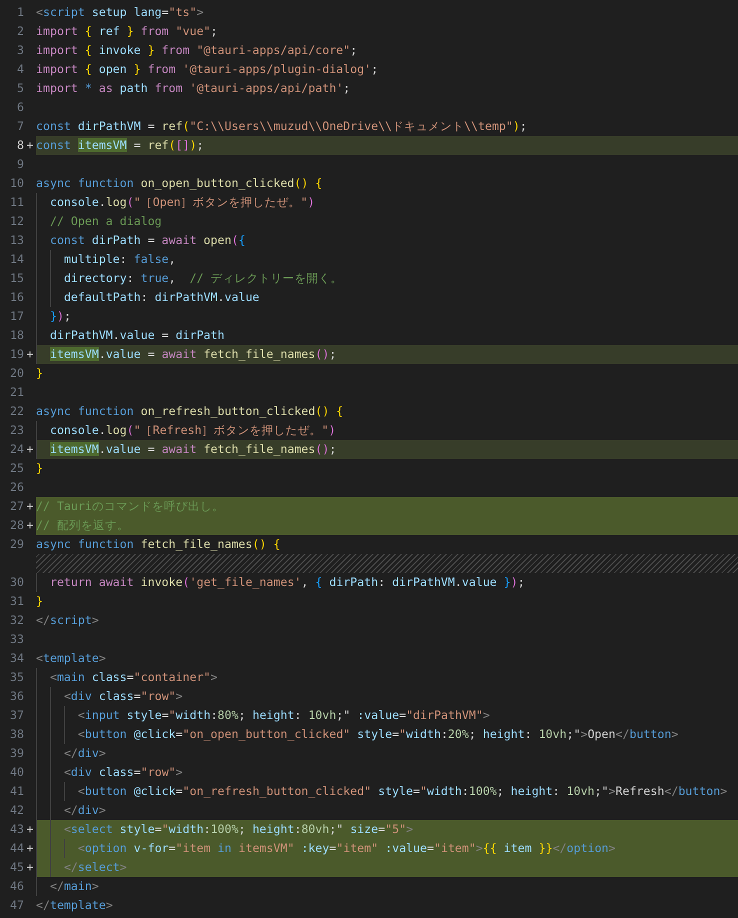 The width and height of the screenshot is (738, 918). Describe the element at coordinates (378, 734) in the screenshot. I see `code-line: <button @click="on_open_button_clicked" style="width:20%; height: 10vh;">Open</button>` at that location.